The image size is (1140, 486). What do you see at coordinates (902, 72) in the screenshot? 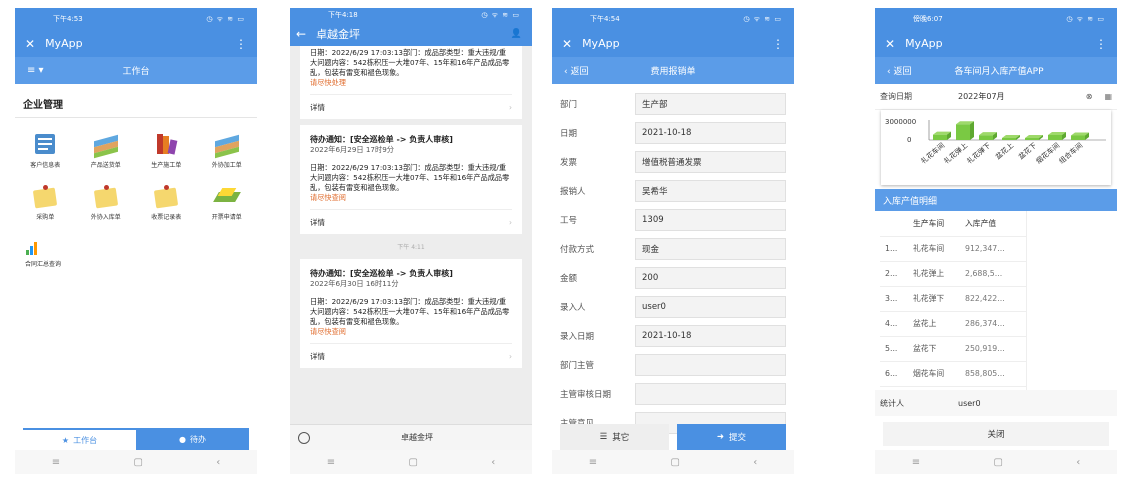
I see `back-label: 返回` at bounding box center [902, 72].